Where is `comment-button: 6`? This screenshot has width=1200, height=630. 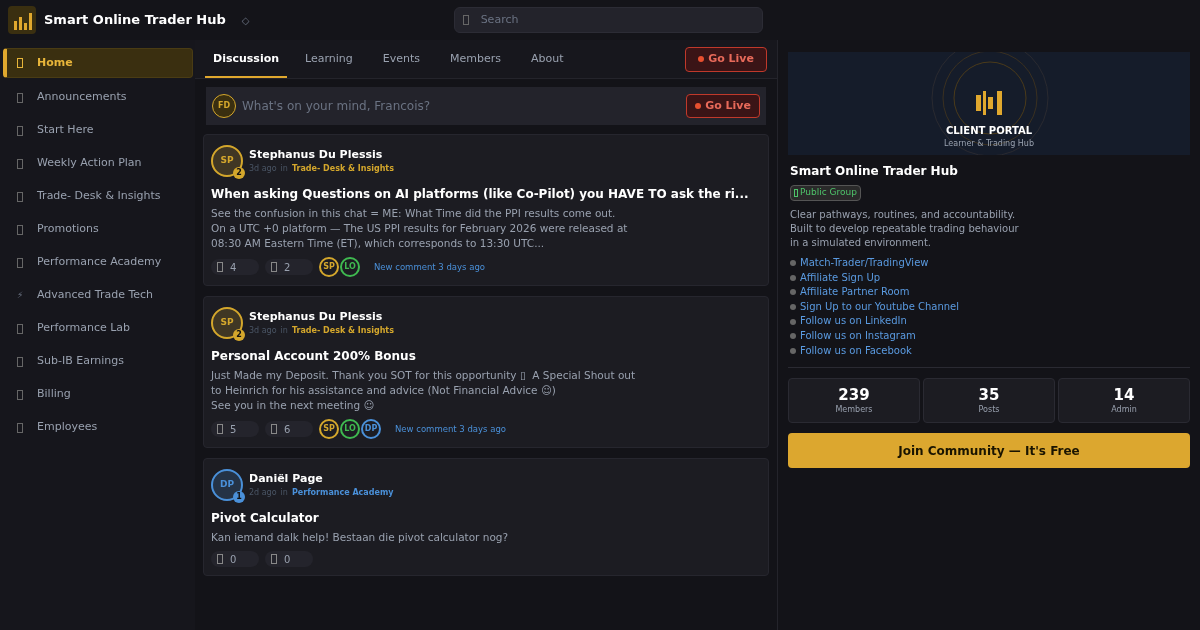 comment-button: 6 is located at coordinates (289, 429).